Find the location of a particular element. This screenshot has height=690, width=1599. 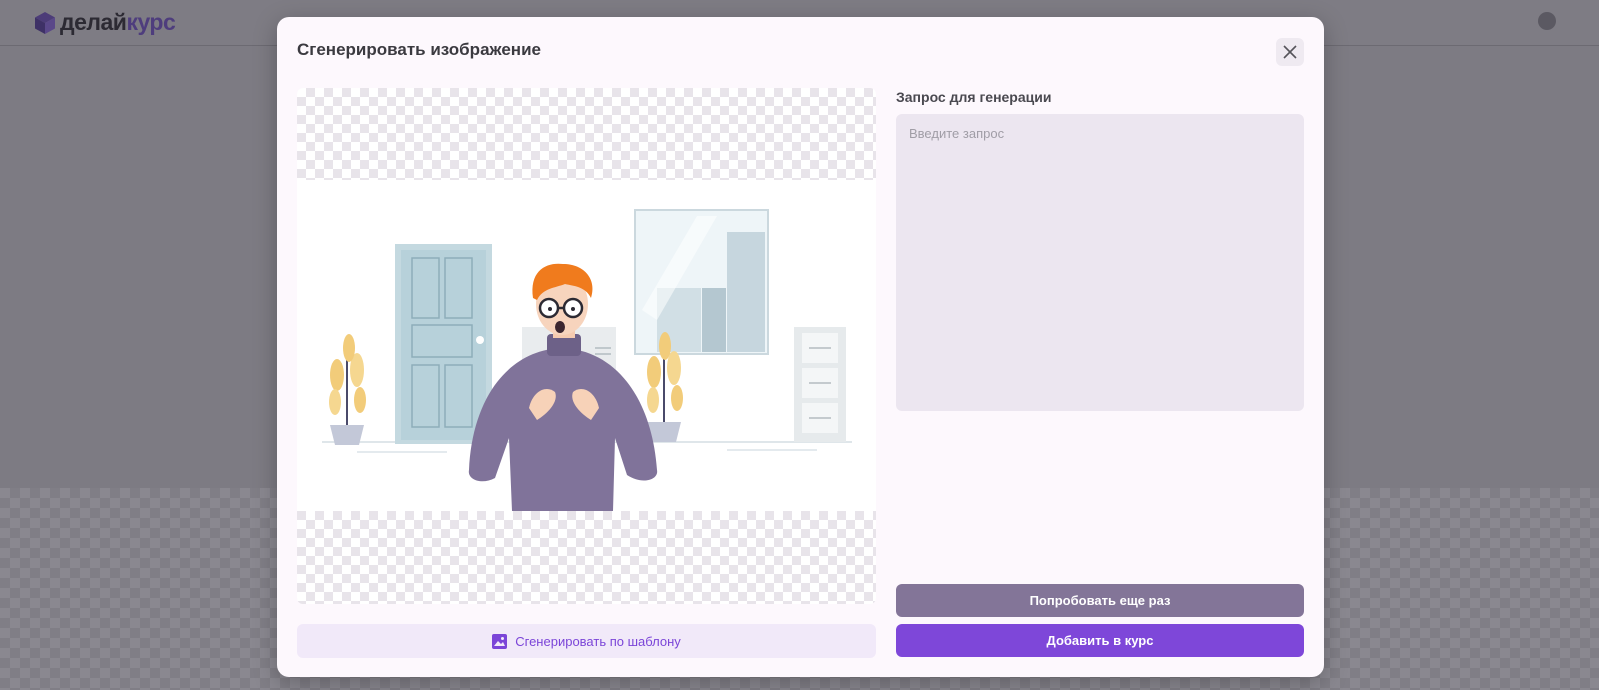

image-icon is located at coordinates (500, 641).